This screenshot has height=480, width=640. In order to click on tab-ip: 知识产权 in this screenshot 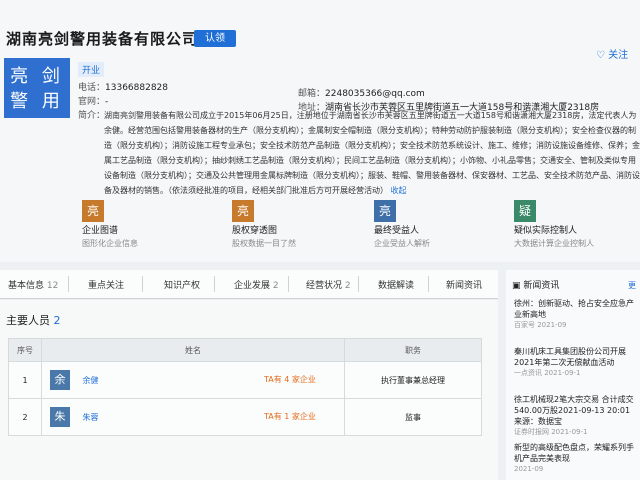, I will do `click(182, 284)`.